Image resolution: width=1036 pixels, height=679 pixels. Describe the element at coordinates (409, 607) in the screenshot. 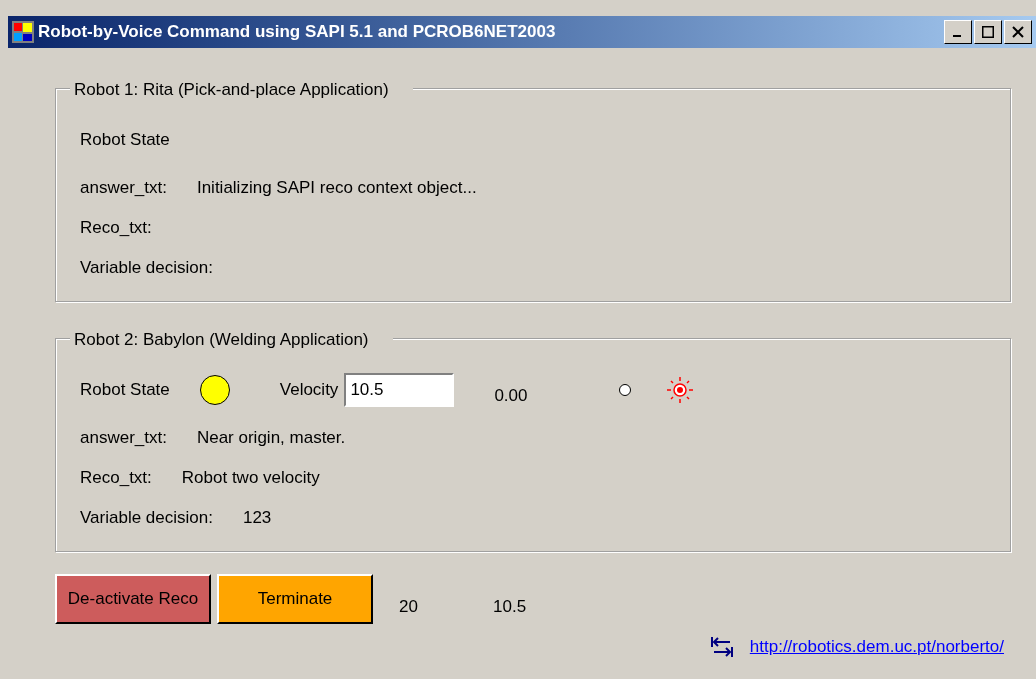

I see `reading-text: 20` at that location.